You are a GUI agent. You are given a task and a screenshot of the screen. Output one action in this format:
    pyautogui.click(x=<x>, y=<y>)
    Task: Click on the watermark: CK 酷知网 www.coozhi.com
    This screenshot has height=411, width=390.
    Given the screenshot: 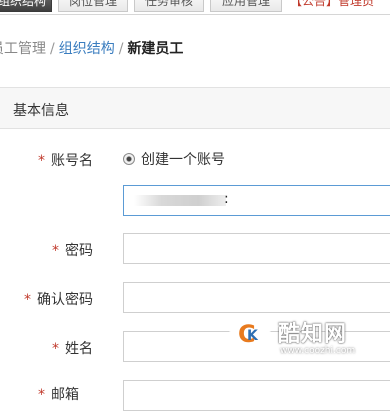 What is the action you would take?
    pyautogui.click(x=301, y=335)
    